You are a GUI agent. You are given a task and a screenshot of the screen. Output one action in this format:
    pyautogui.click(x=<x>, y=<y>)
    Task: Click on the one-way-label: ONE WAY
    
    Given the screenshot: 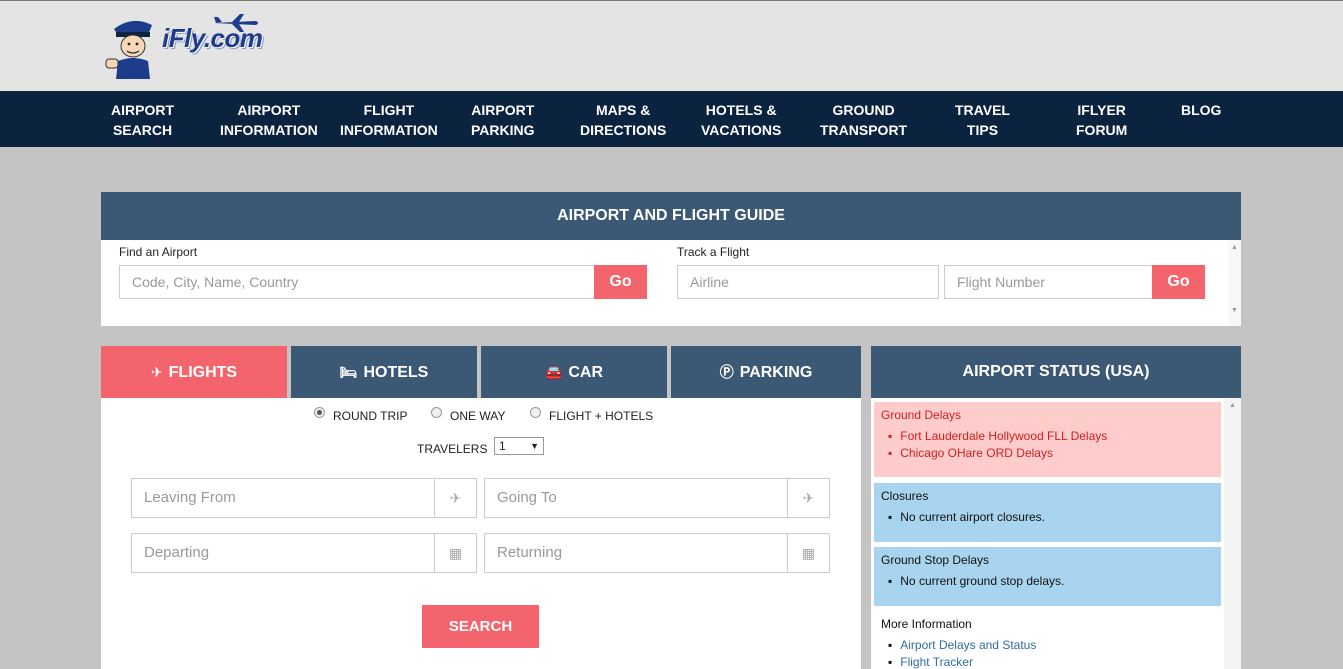 What is the action you would take?
    pyautogui.click(x=478, y=416)
    